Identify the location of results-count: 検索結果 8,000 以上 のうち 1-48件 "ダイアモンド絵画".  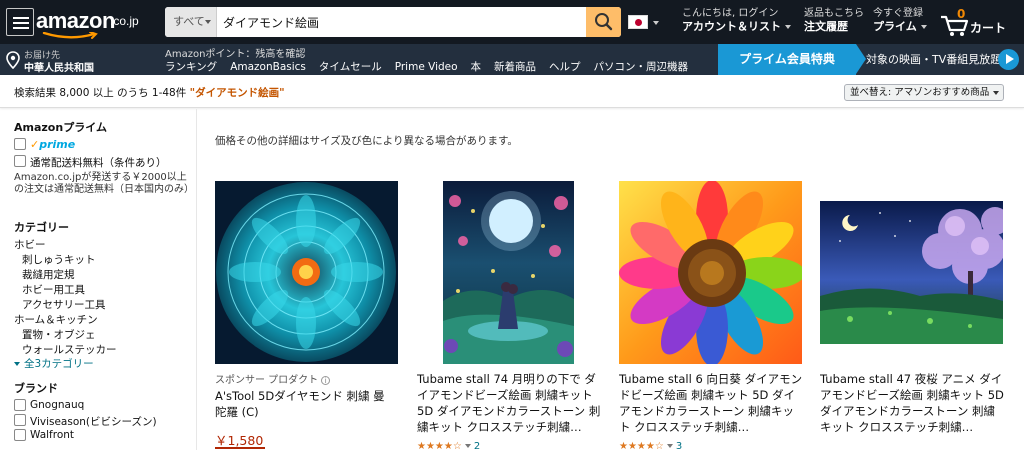
(149, 92).